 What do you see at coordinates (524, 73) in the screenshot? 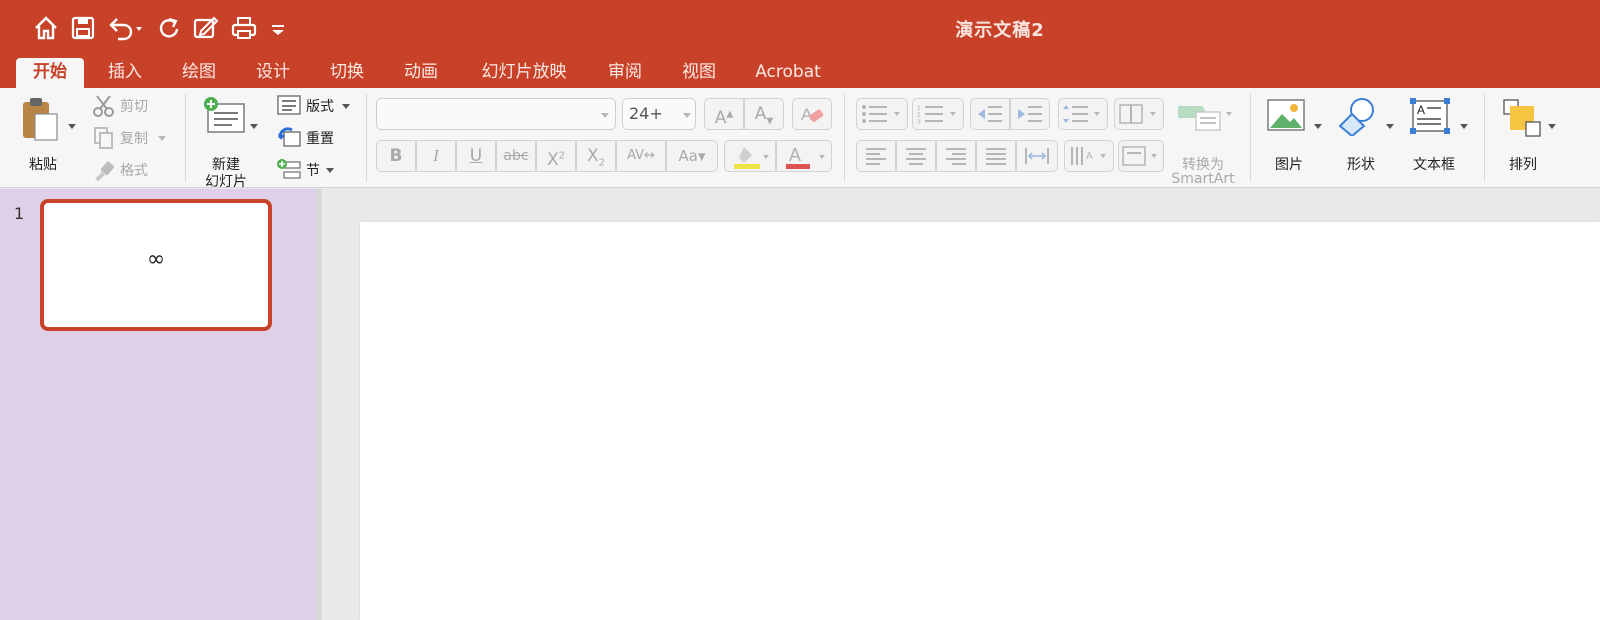
I see `tab-slide-show: 幻灯片放映` at bounding box center [524, 73].